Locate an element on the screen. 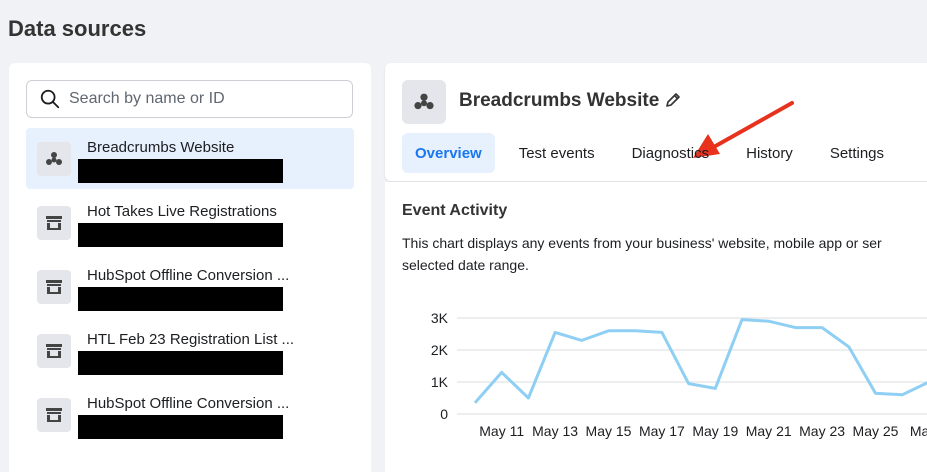  y-tick-label: 3K is located at coordinates (440, 318).